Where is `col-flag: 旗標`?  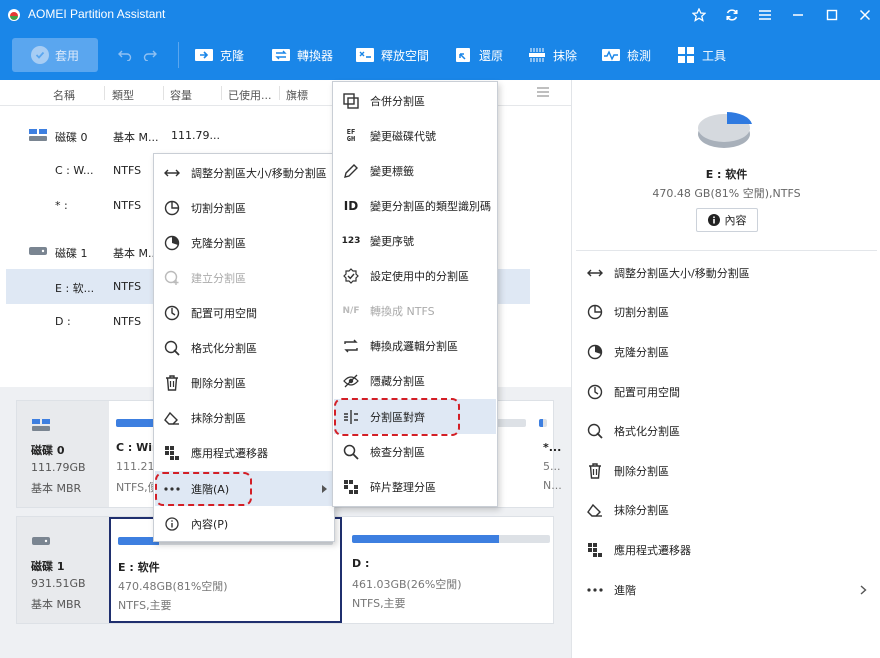 col-flag: 旗標 is located at coordinates (297, 95).